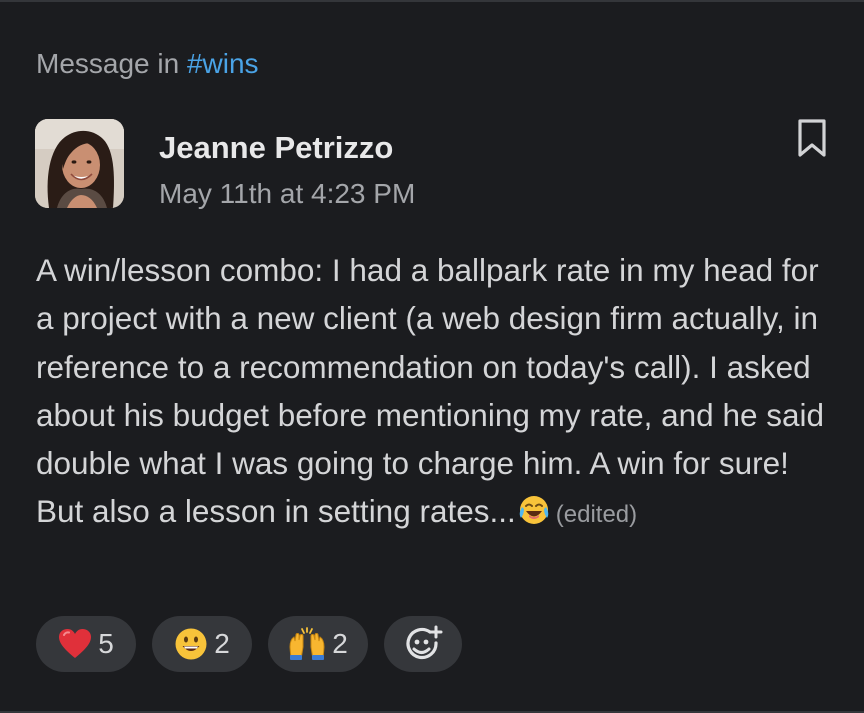 The height and width of the screenshot is (713, 864). What do you see at coordinates (108, 63) in the screenshot?
I see `context-prefix: Message in` at bounding box center [108, 63].